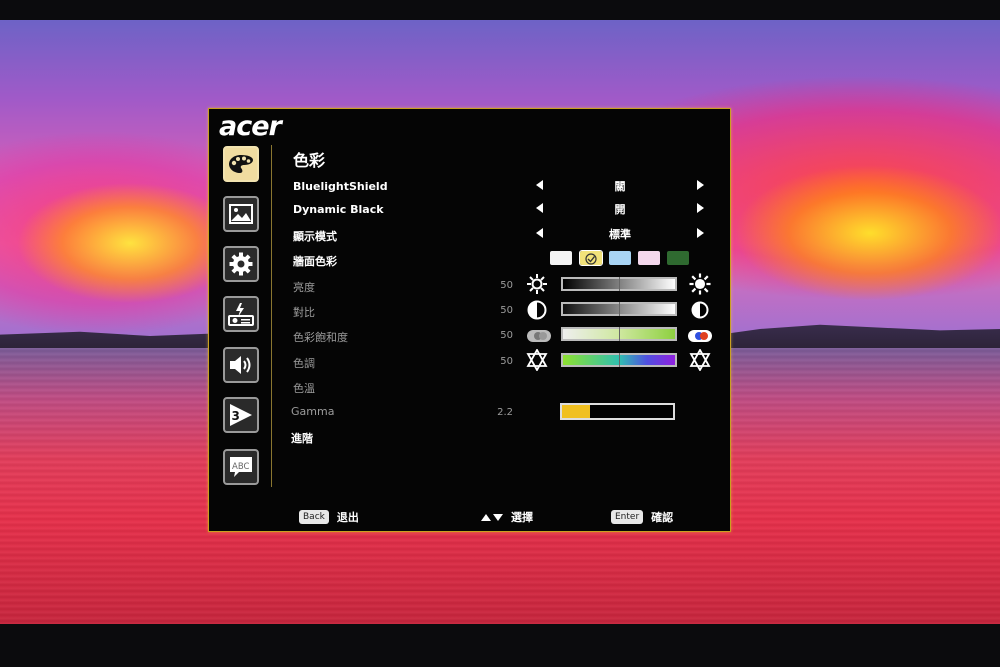  What do you see at coordinates (304, 312) in the screenshot?
I see `contrast-label: 對比` at bounding box center [304, 312].